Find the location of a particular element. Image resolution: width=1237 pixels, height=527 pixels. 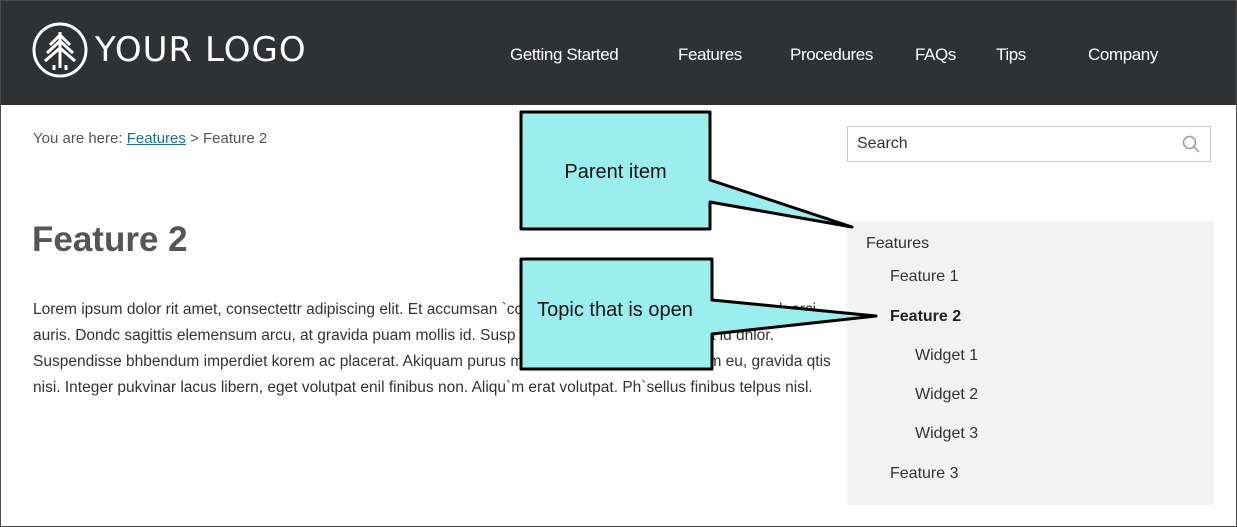

sidenav-item-features: Features is located at coordinates (897, 244).